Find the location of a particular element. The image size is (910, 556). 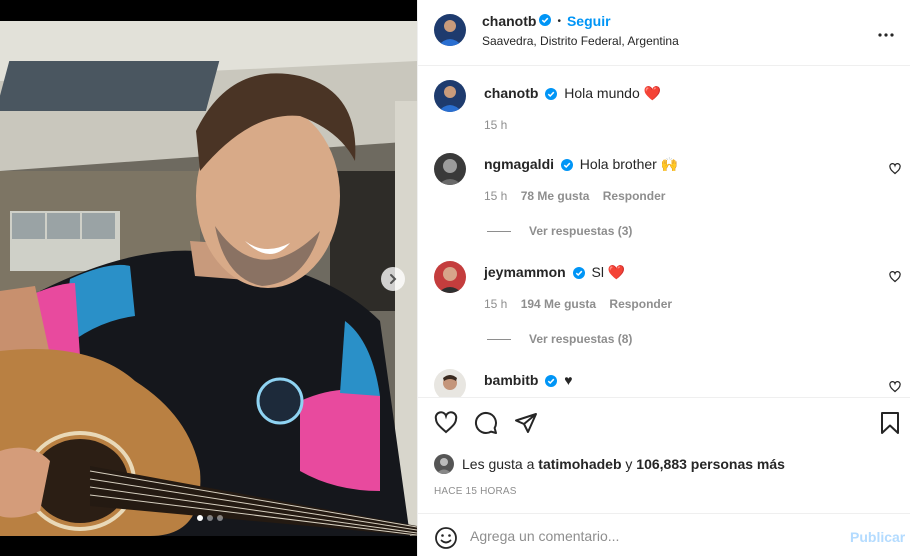

comment-button is located at coordinates (486, 424).